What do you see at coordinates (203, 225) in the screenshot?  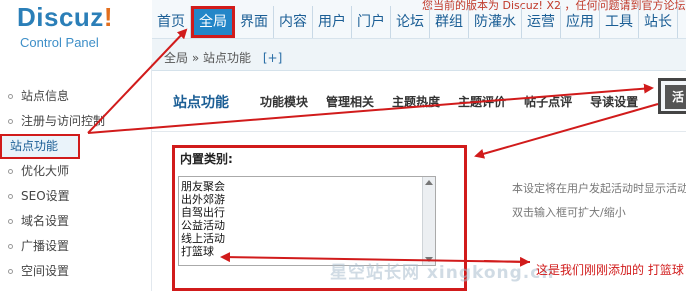 I see `category-line: 公益活动` at bounding box center [203, 225].